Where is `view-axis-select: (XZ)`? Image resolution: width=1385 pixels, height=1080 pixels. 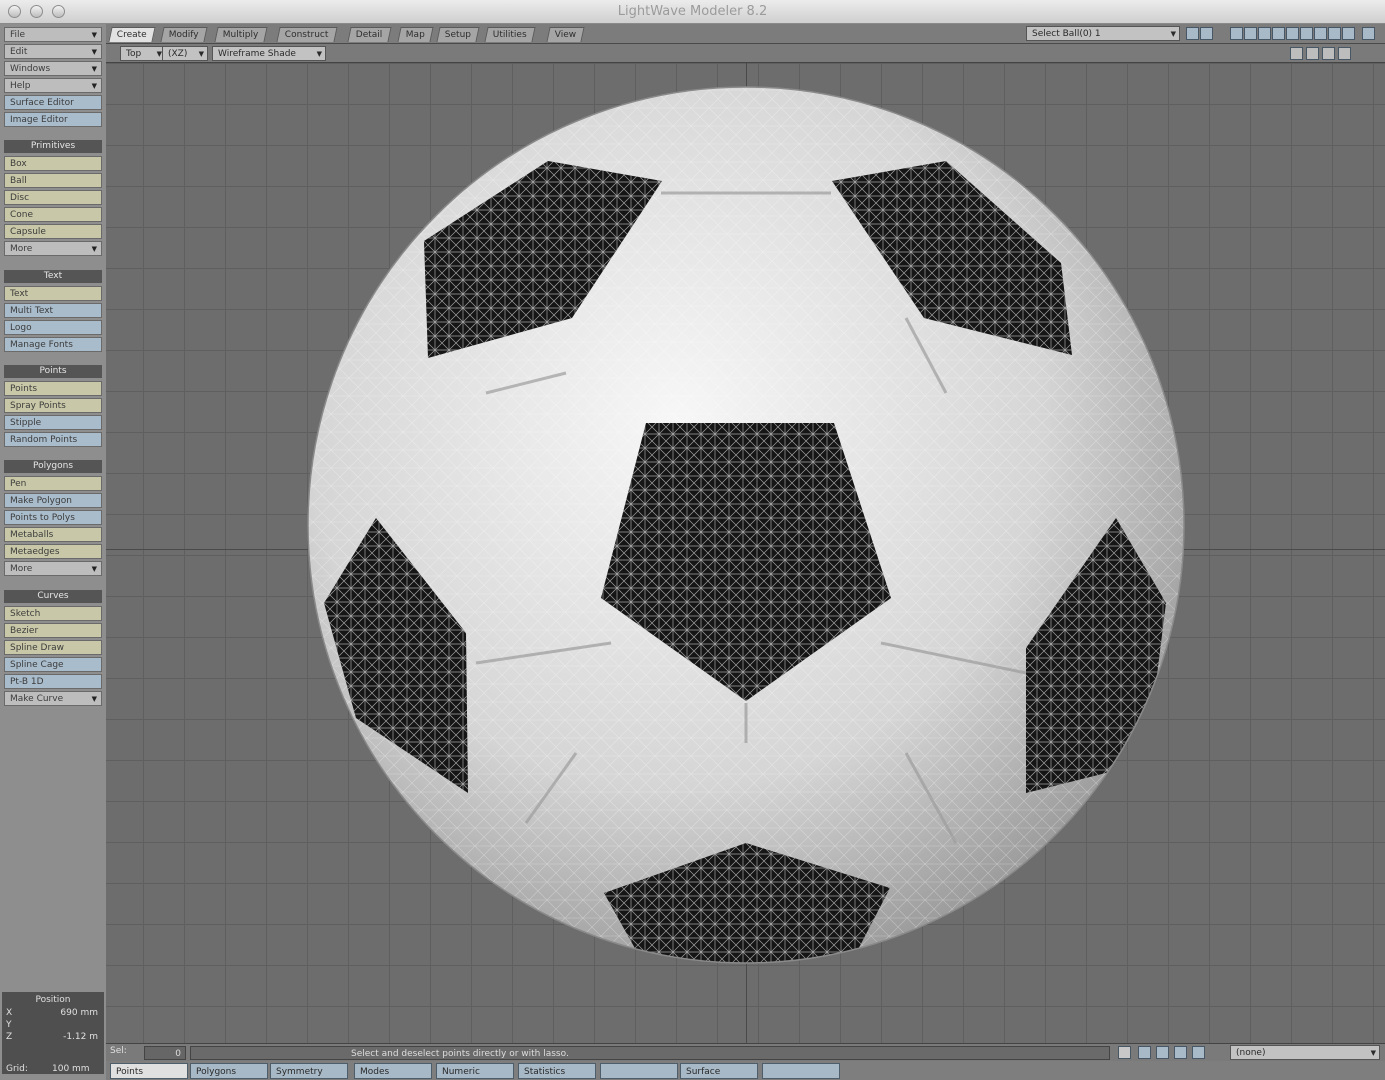
view-axis-select: (XZ) is located at coordinates (185, 54).